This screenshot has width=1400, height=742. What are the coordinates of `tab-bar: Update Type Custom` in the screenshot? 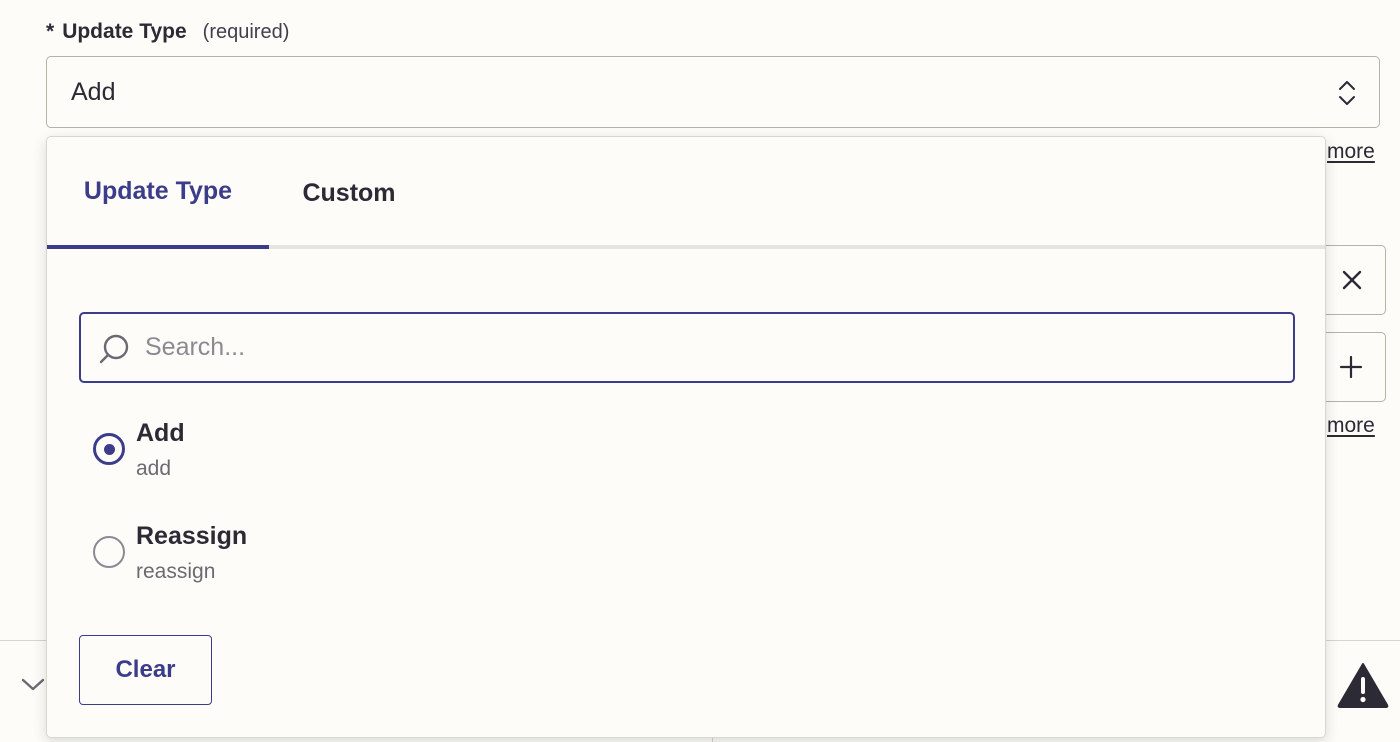 It's located at (686, 193).